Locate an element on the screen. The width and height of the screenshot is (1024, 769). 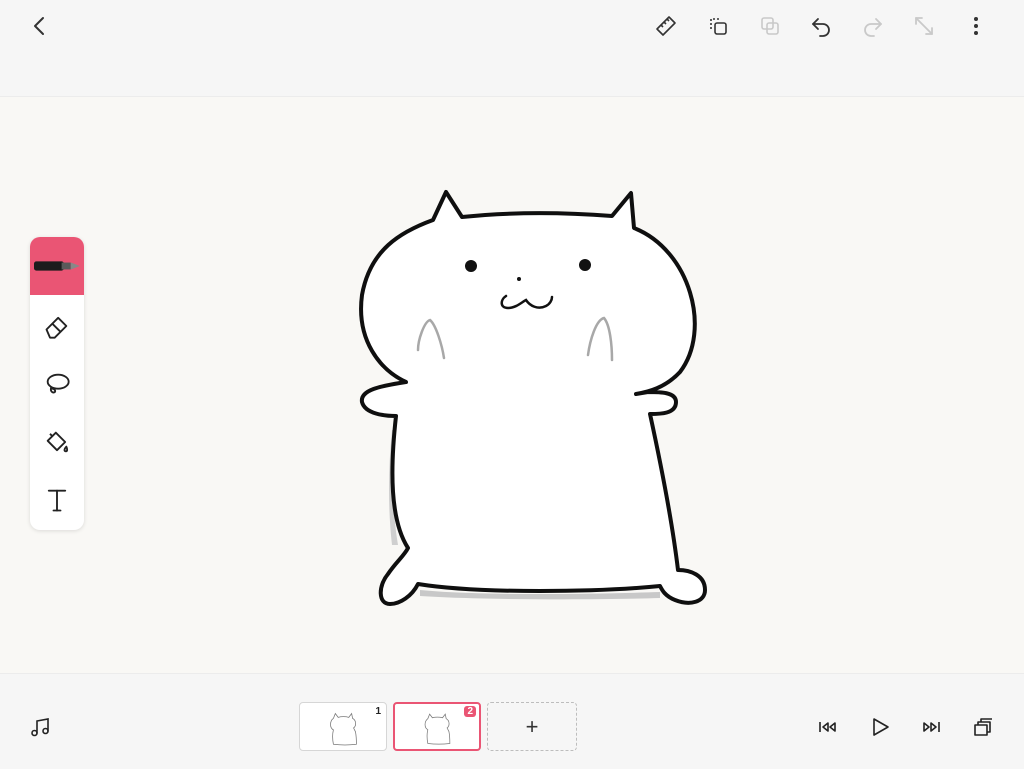
tool-lasso is located at coordinates (57, 384).